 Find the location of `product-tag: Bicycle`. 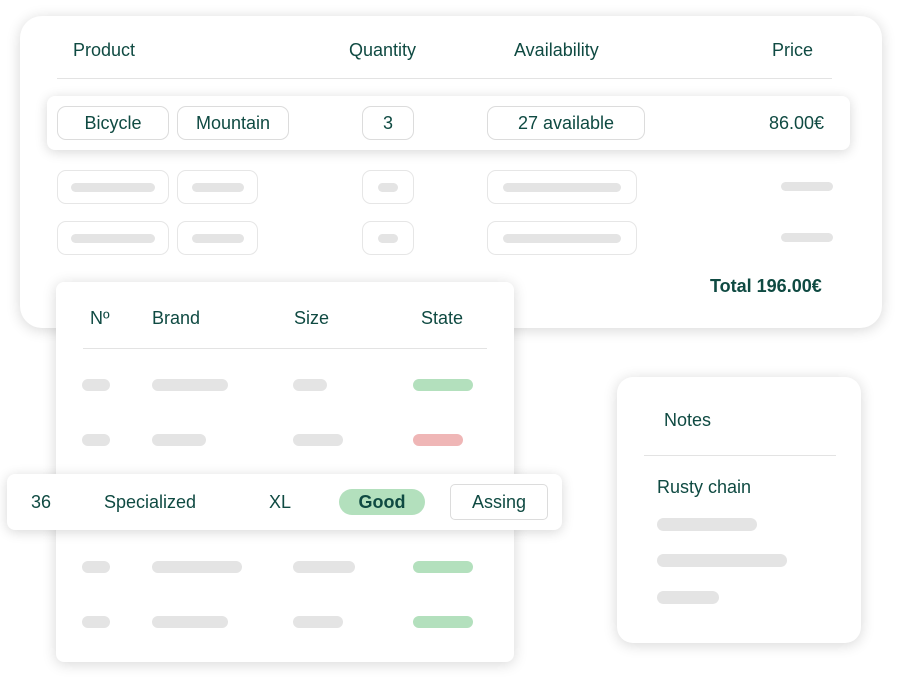

product-tag: Bicycle is located at coordinates (113, 123).